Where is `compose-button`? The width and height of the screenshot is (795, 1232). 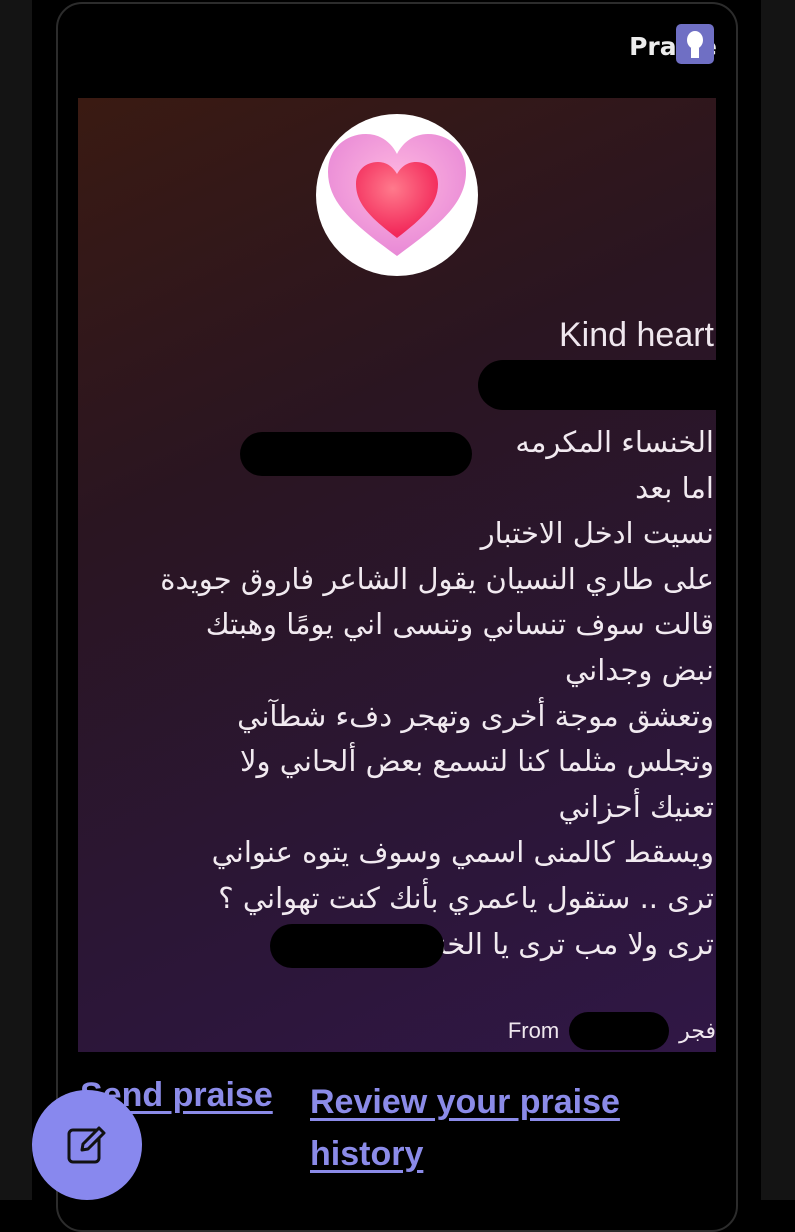
compose-button is located at coordinates (87, 1145).